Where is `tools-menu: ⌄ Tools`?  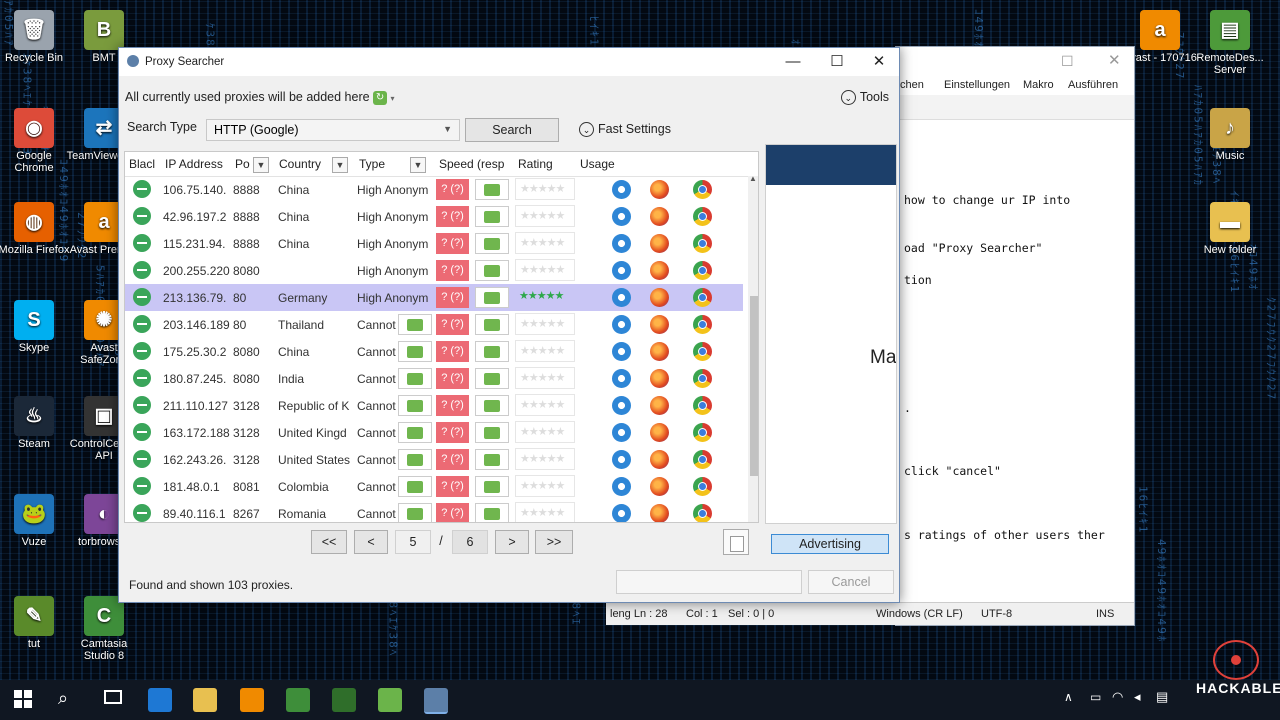 tools-menu: ⌄ Tools is located at coordinates (864, 98).